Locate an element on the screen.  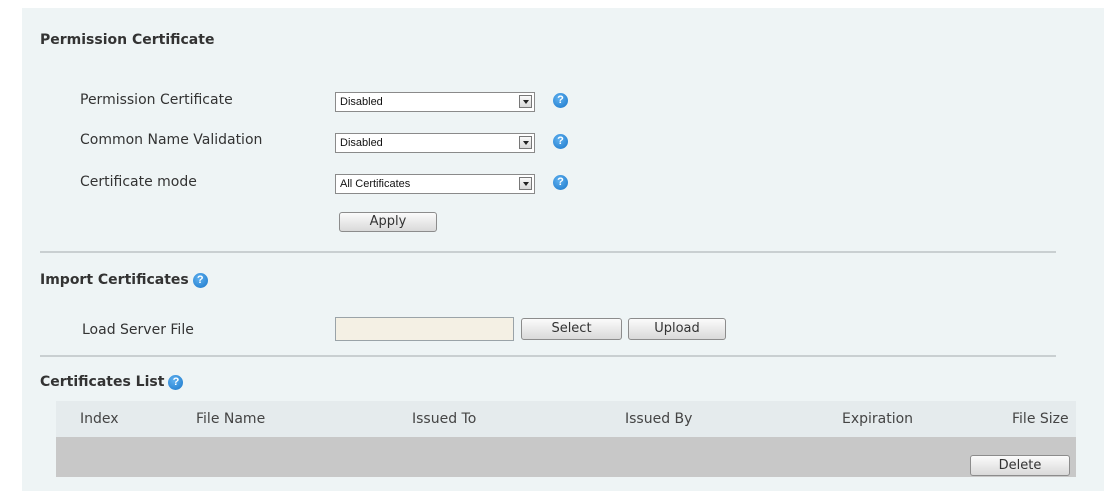
column-header-issued-by: Issued By is located at coordinates (659, 419).